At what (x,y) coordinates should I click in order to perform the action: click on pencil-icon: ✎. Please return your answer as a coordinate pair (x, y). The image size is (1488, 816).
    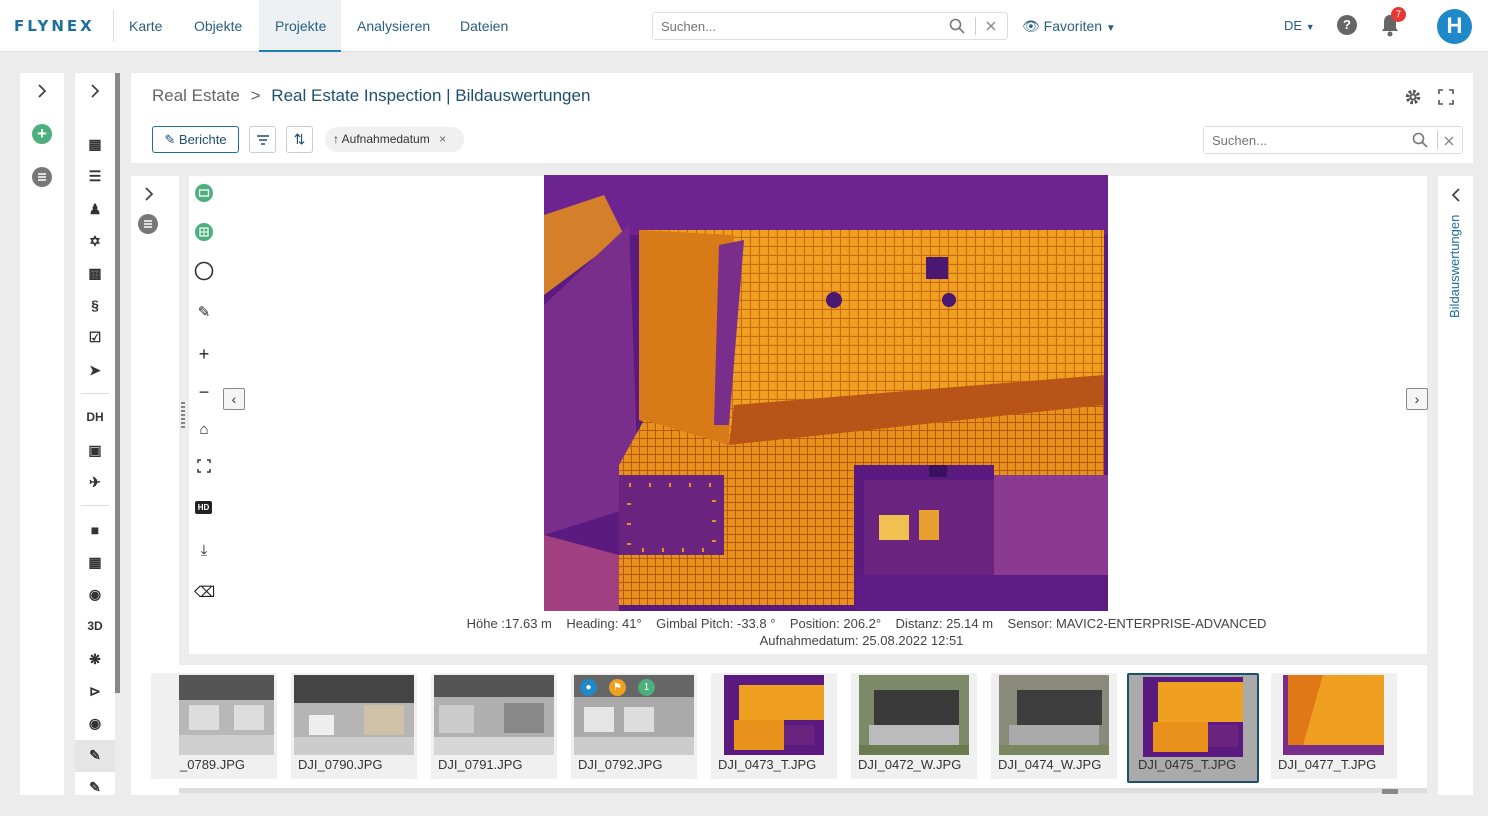
    Looking at the image, I should click on (204, 313).